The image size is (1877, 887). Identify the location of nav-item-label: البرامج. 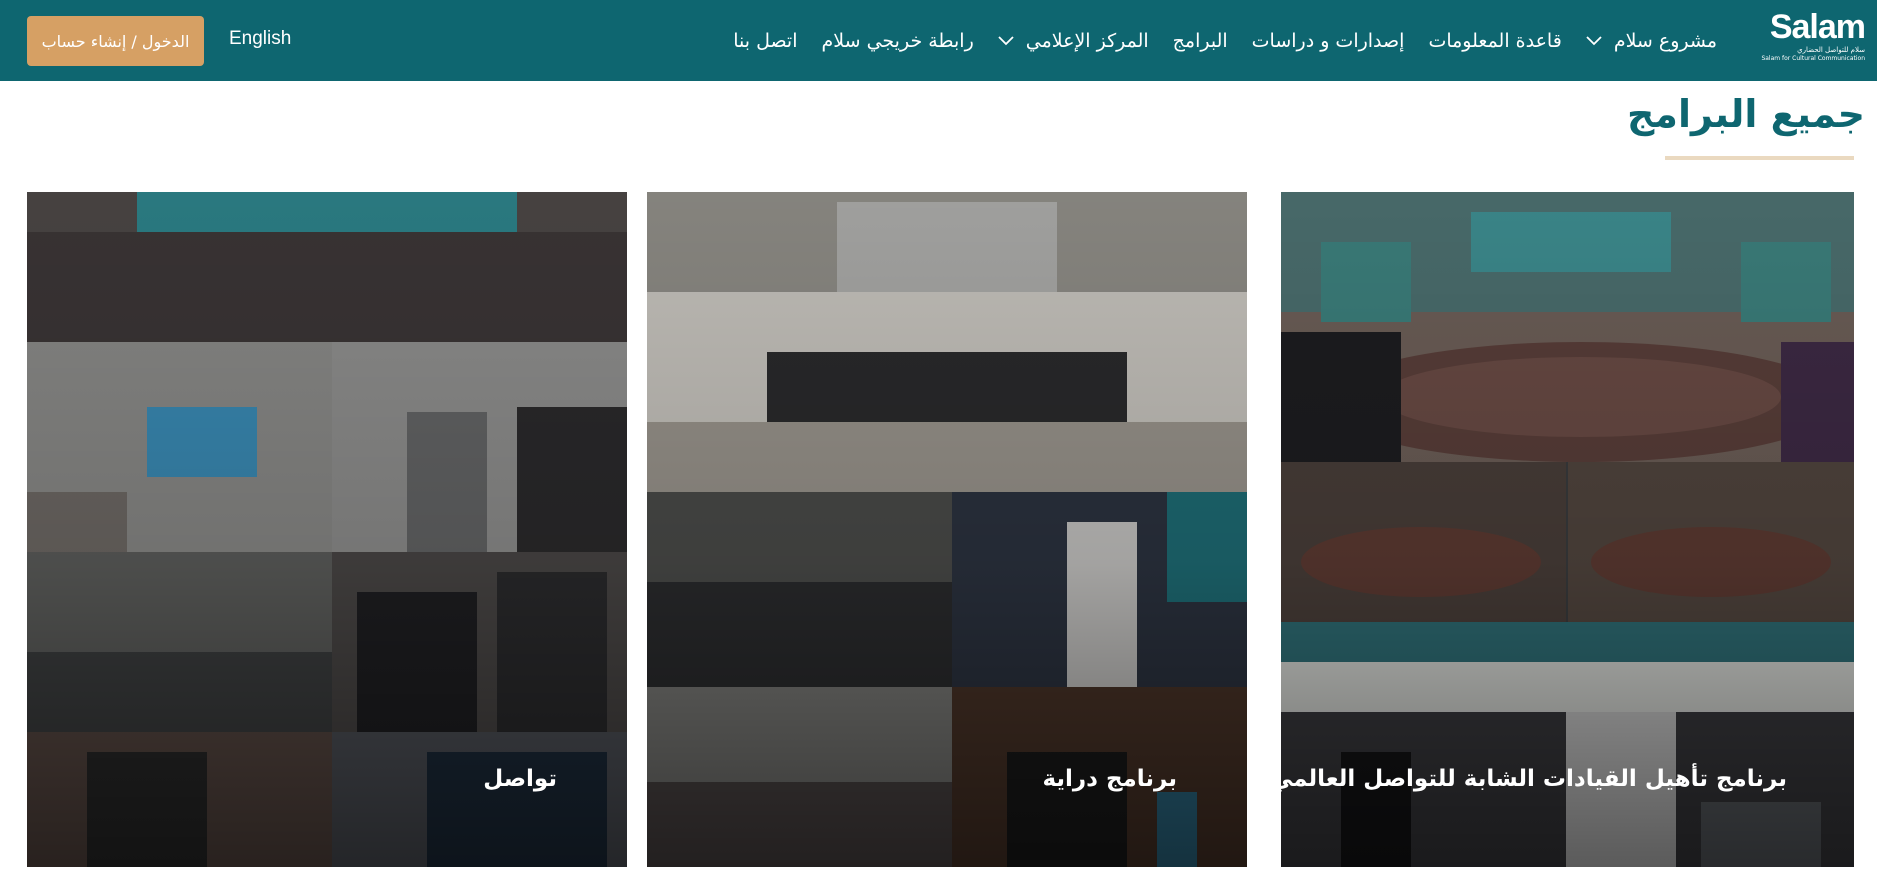
(1200, 40).